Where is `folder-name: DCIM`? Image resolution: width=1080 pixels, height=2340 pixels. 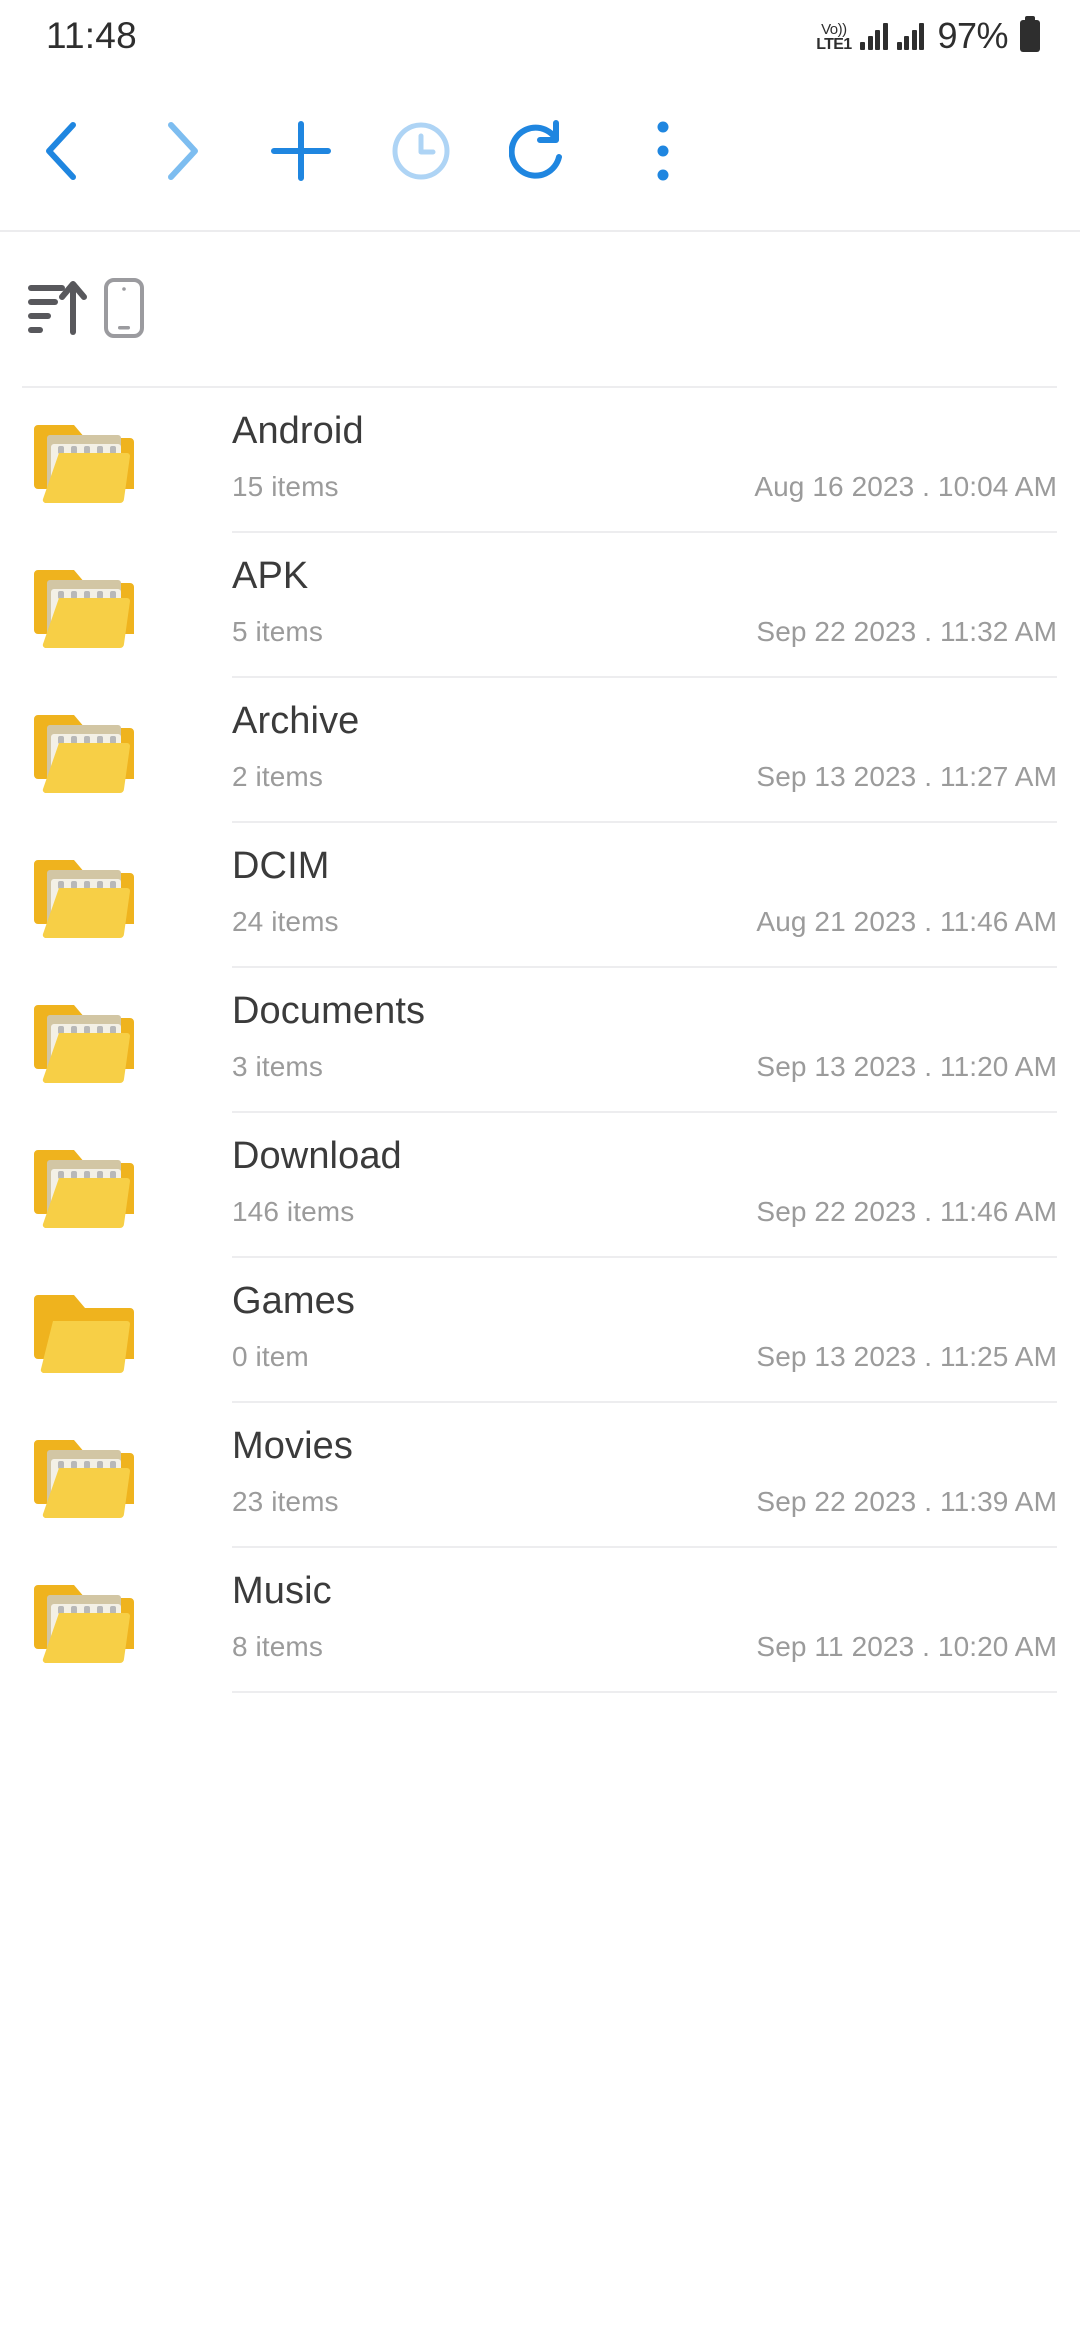
folder-name: DCIM is located at coordinates (281, 866).